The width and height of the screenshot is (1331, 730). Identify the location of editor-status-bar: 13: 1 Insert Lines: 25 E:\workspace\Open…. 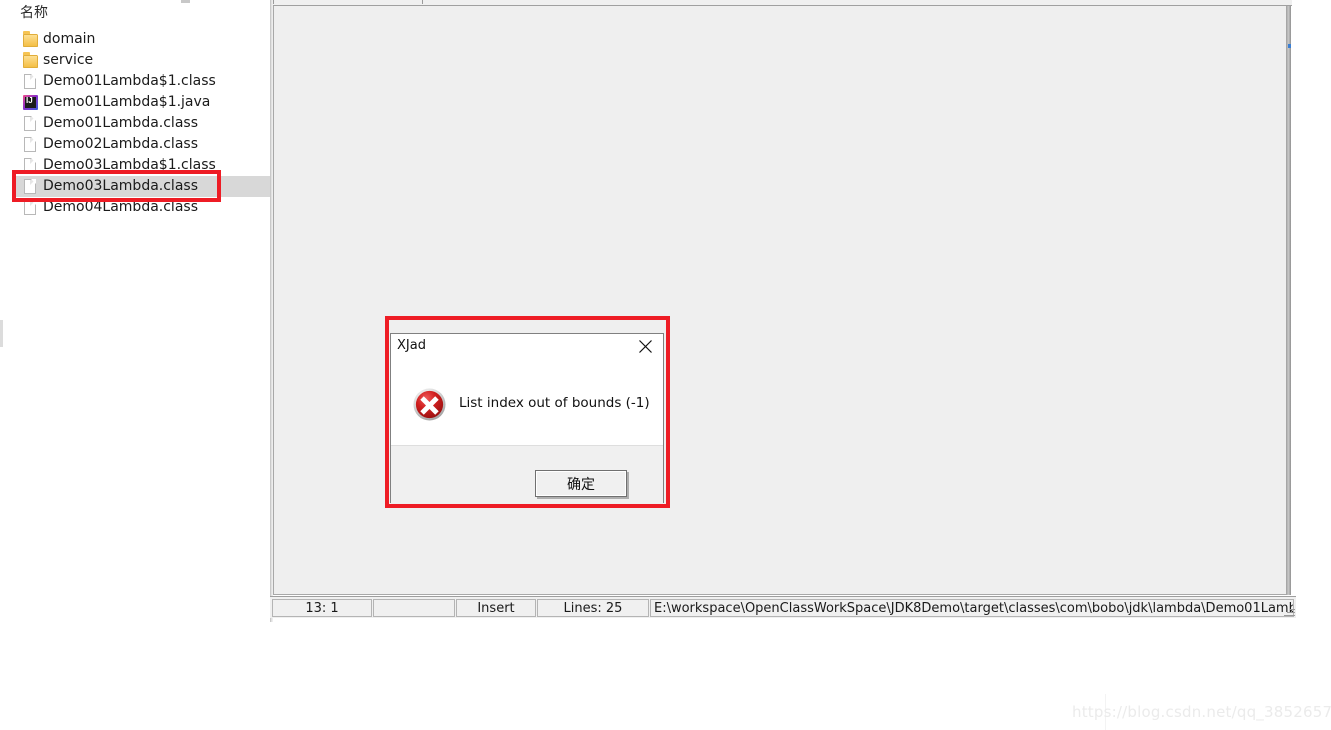
(783, 607).